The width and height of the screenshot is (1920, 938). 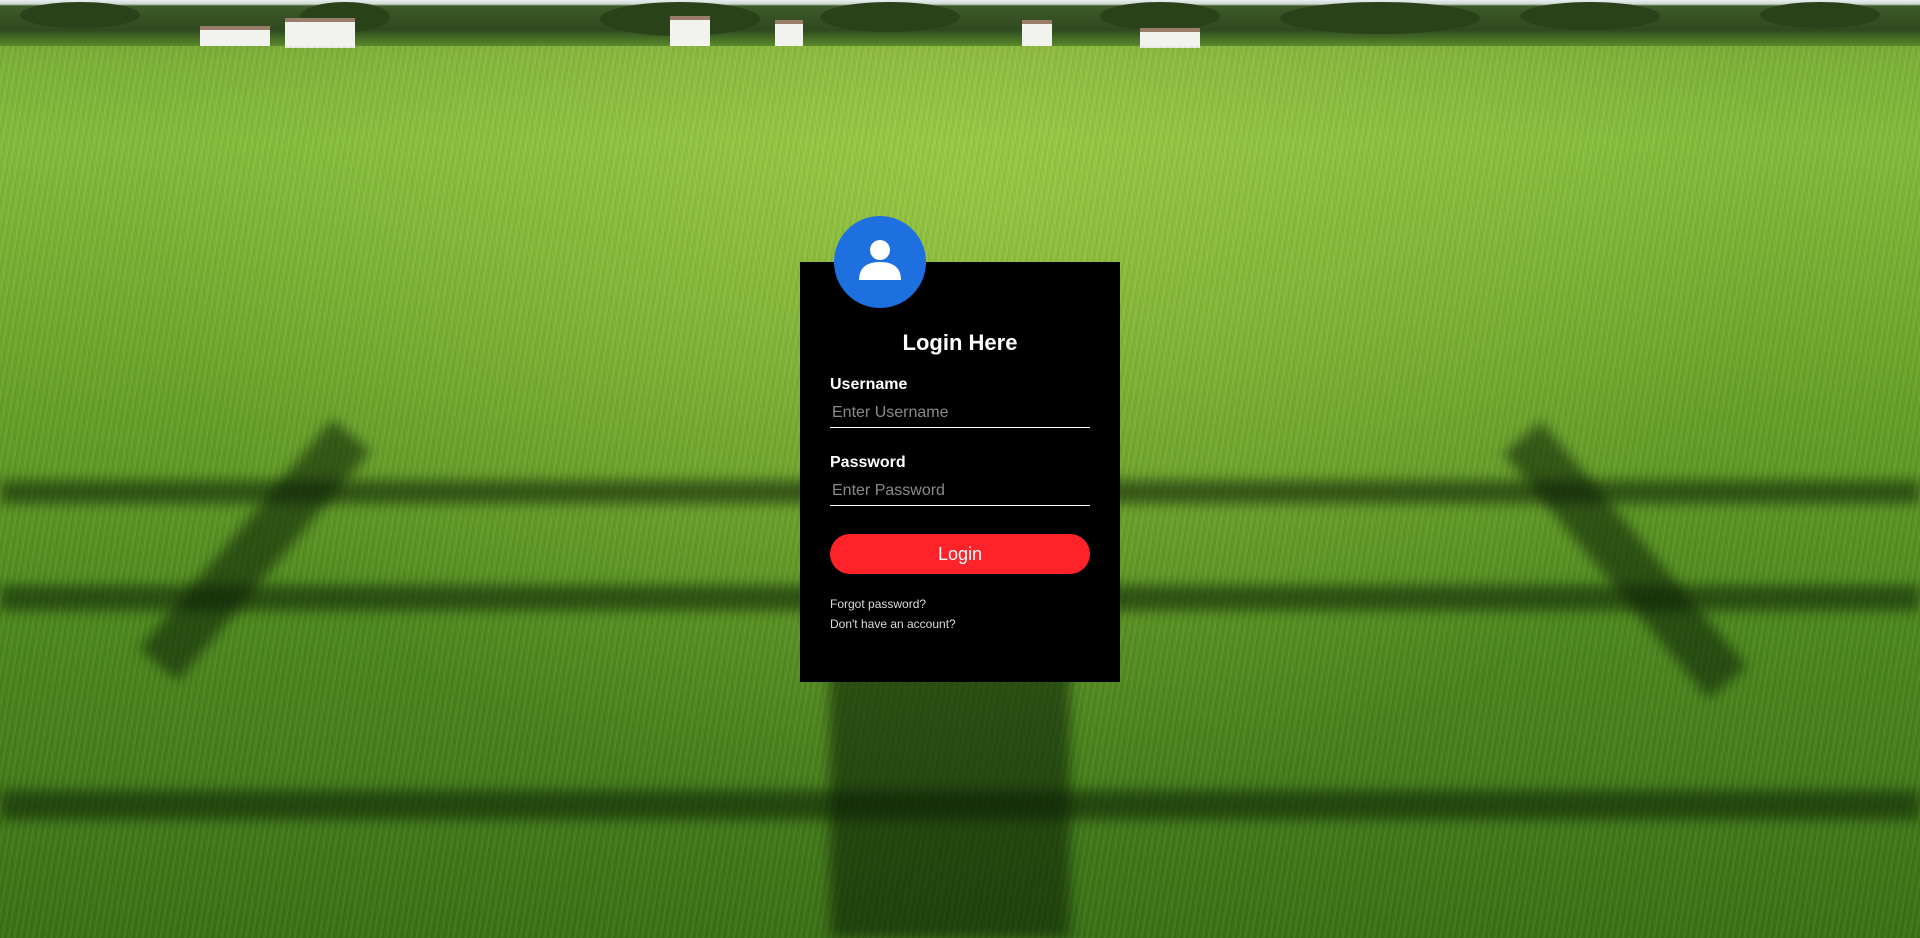 I want to click on login-title: Login Here, so click(x=960, y=342).